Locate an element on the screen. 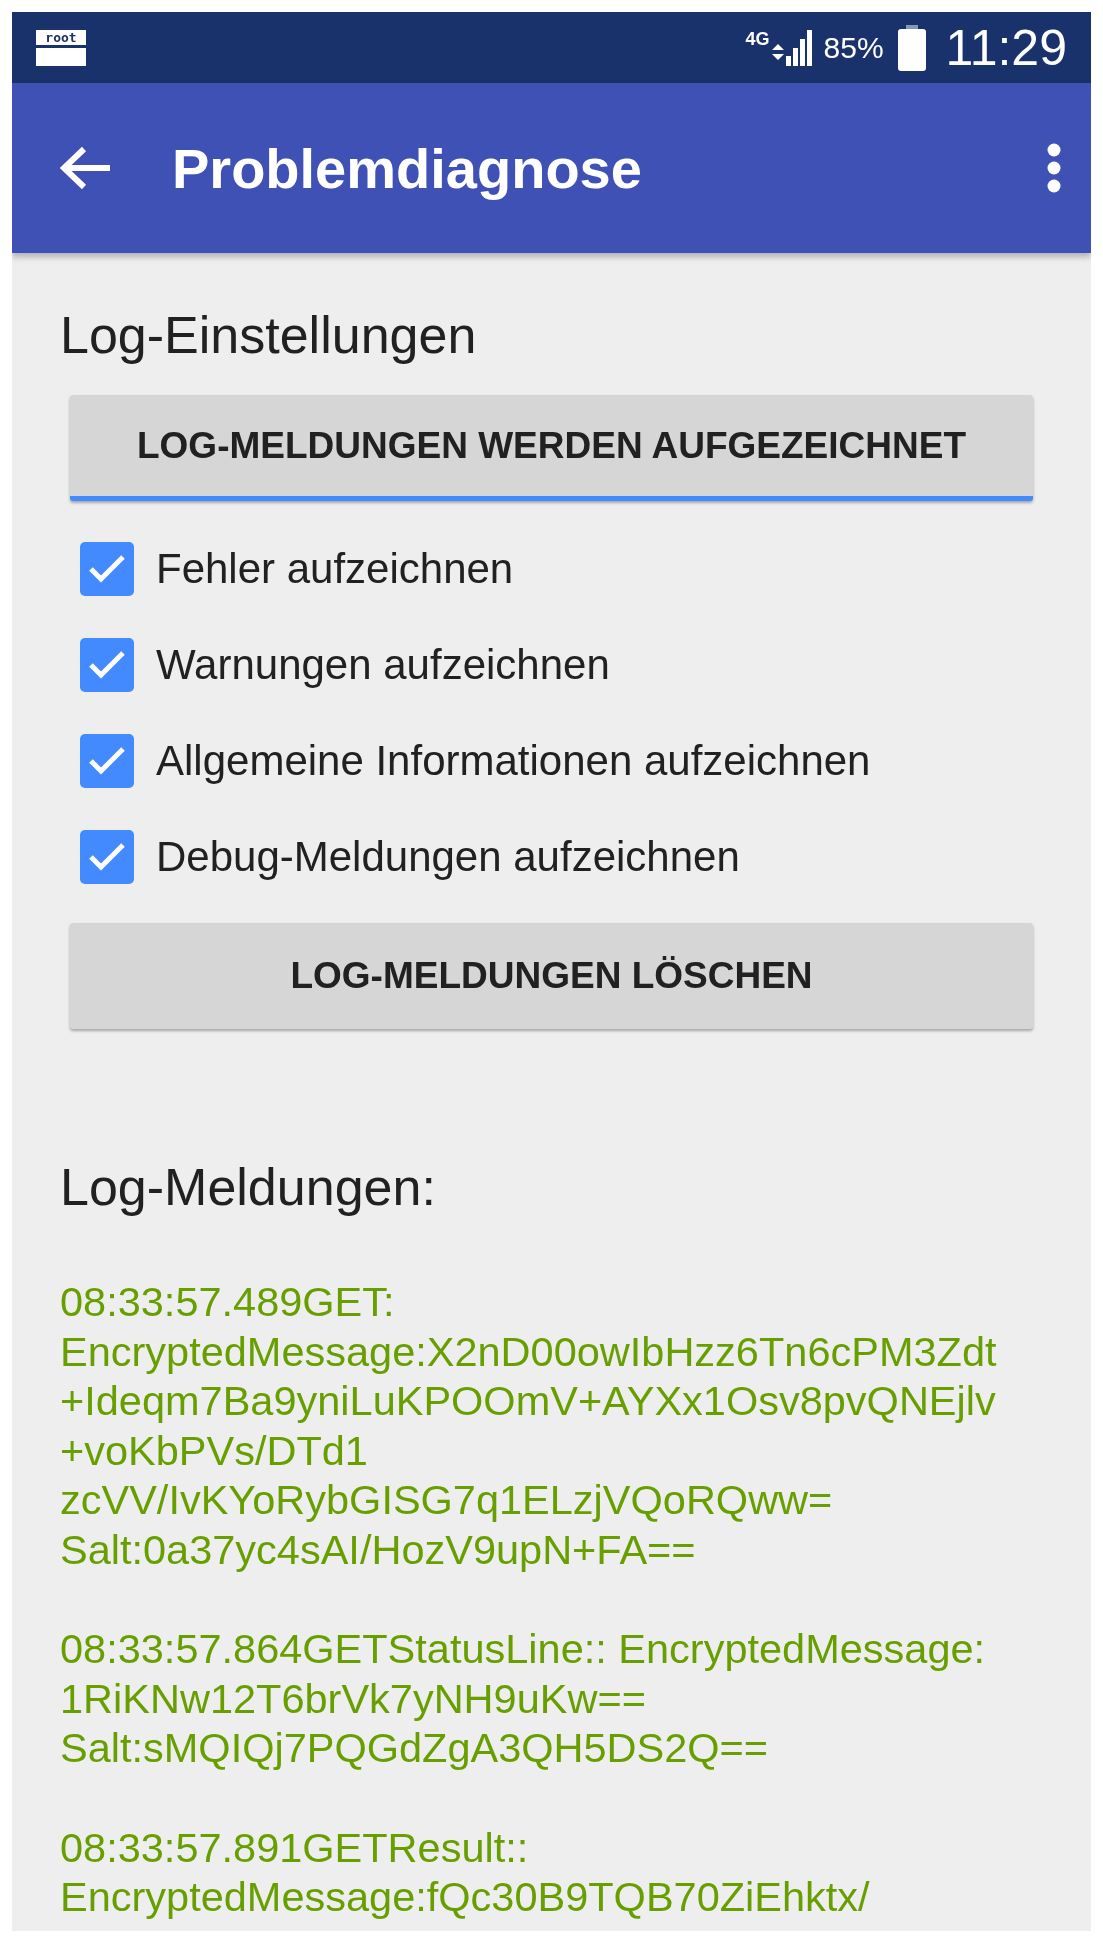 The image size is (1103, 1943). screen-title: Problemdiagnose is located at coordinates (407, 168).